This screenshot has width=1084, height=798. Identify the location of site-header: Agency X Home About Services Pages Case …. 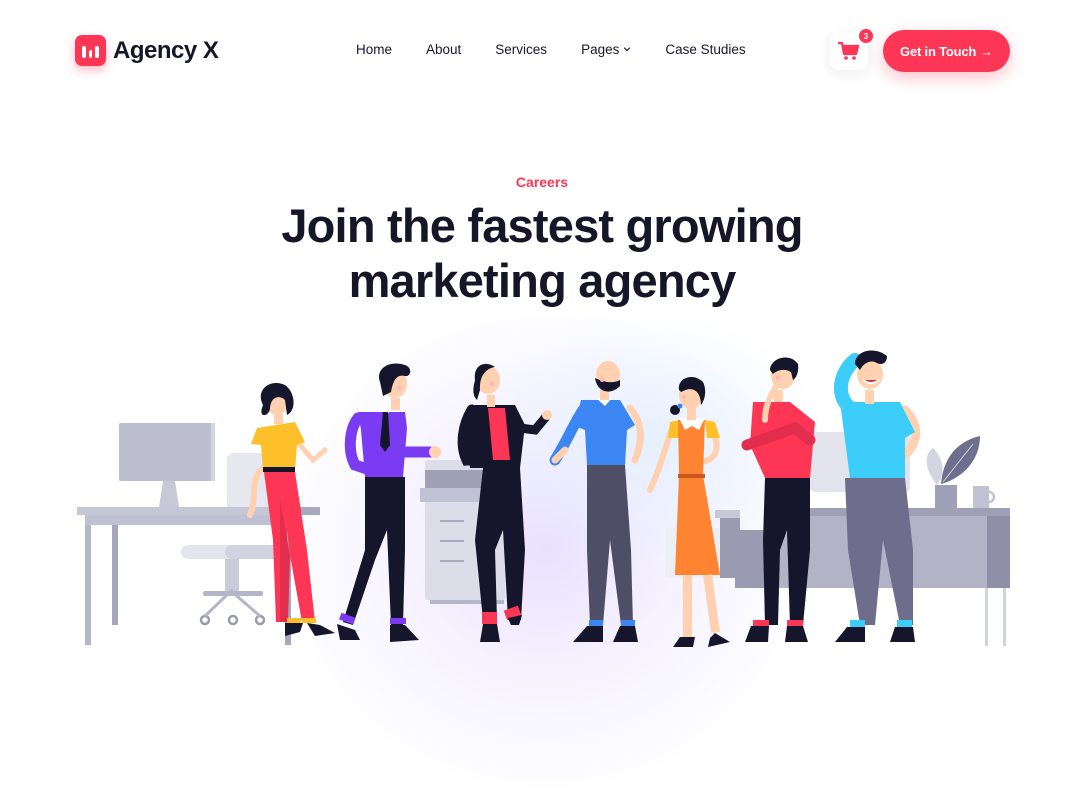
(542, 50).